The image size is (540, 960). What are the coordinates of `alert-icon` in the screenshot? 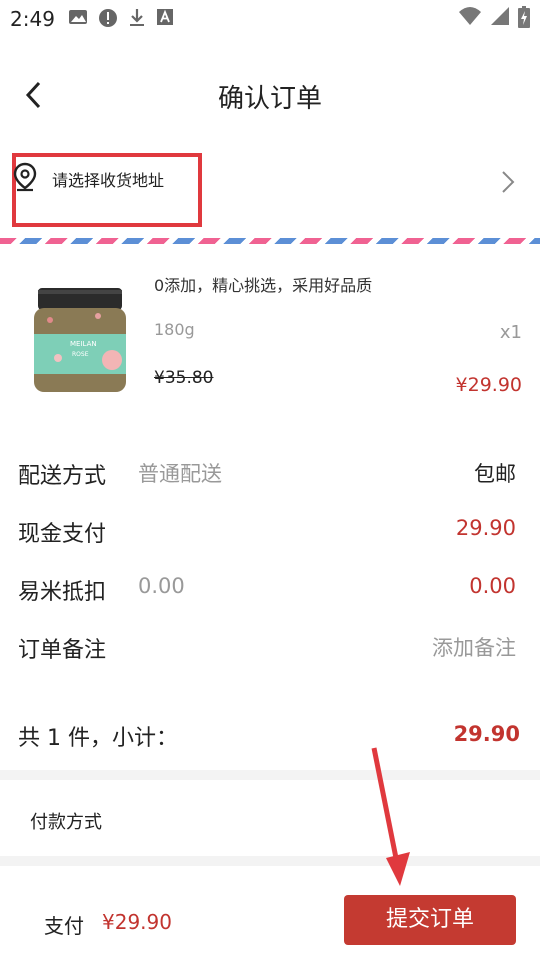 It's located at (108, 18).